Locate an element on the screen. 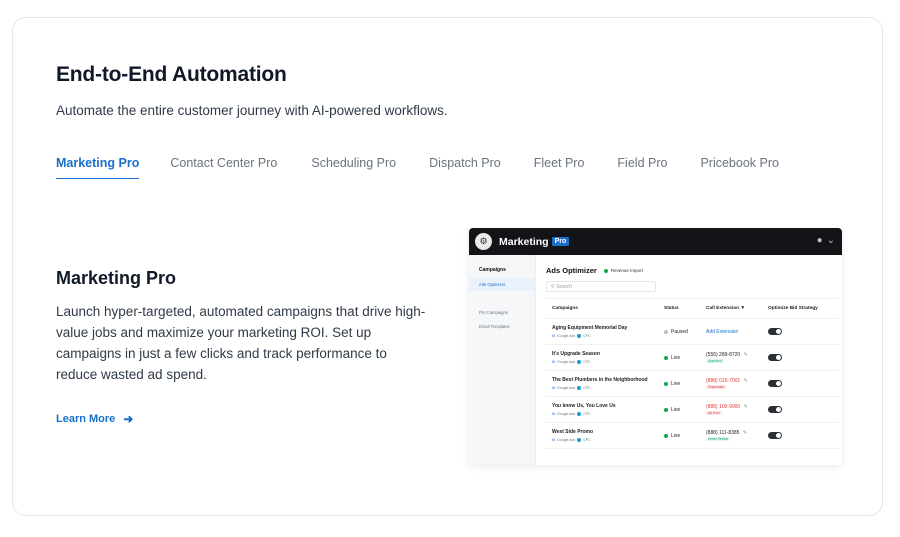 The width and height of the screenshot is (900, 537). call-extension-value: (888) 111-8385 is located at coordinates (722, 433).